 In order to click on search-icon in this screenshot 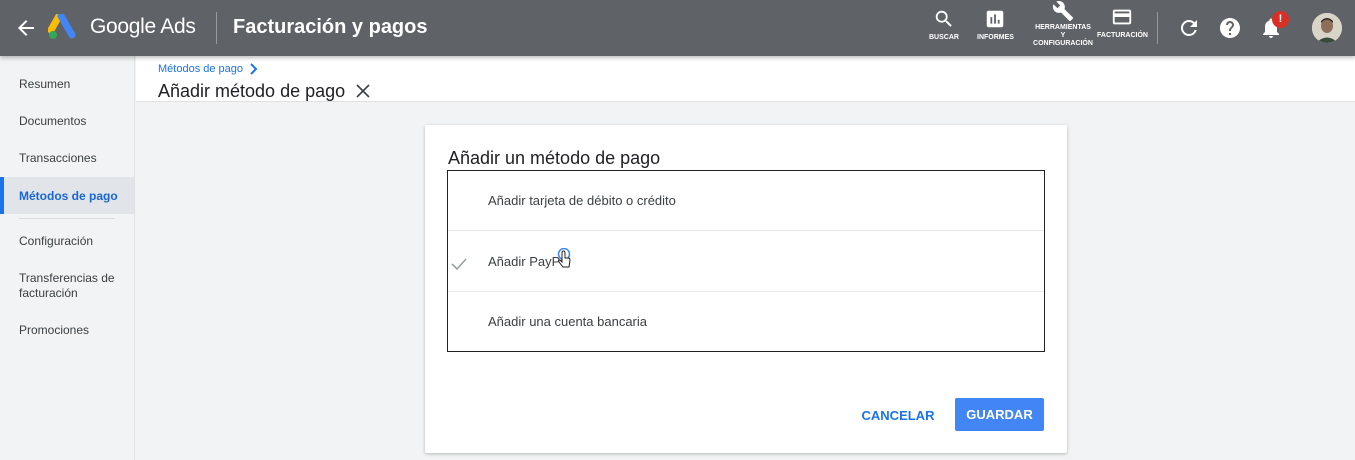, I will do `click(943, 18)`.